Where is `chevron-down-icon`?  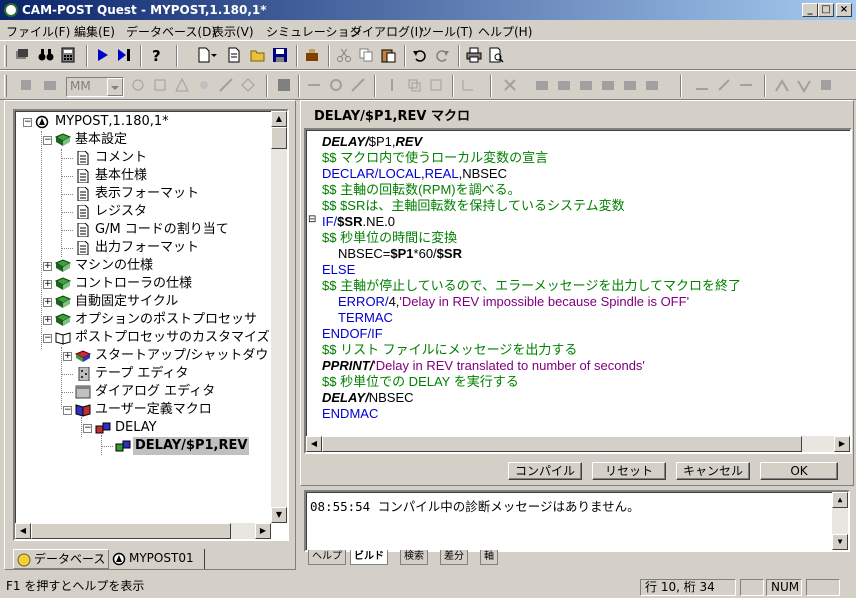
chevron-down-icon is located at coordinates (115, 87).